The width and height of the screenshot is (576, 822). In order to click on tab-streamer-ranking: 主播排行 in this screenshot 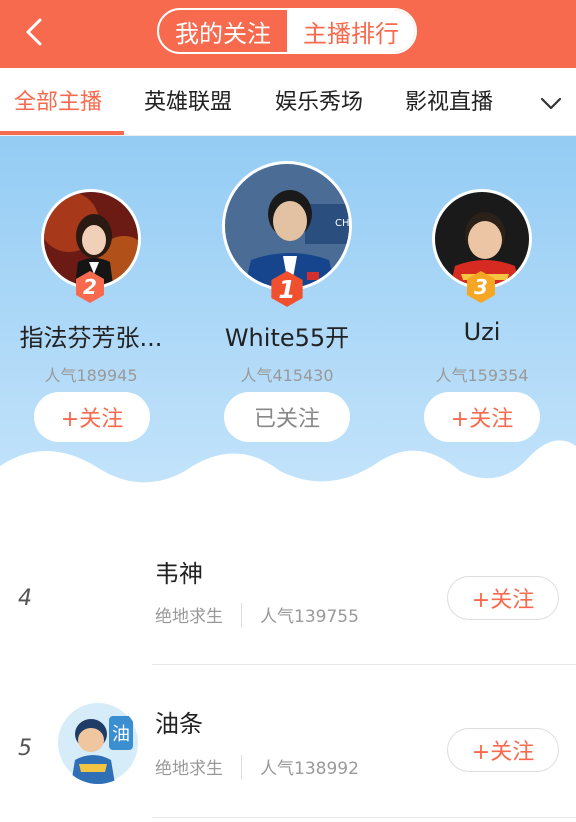, I will do `click(351, 31)`.